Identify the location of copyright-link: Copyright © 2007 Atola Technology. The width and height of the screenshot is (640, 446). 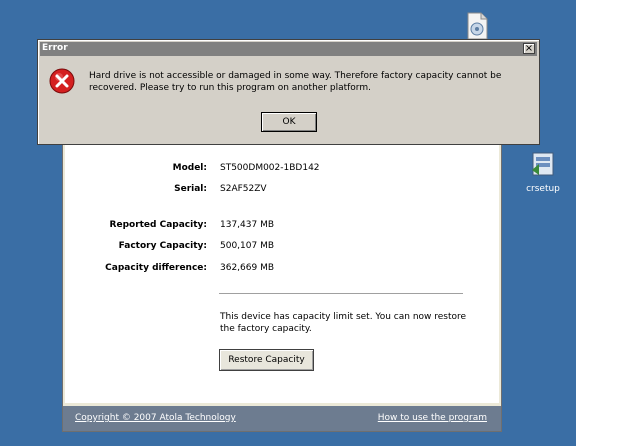
(155, 418).